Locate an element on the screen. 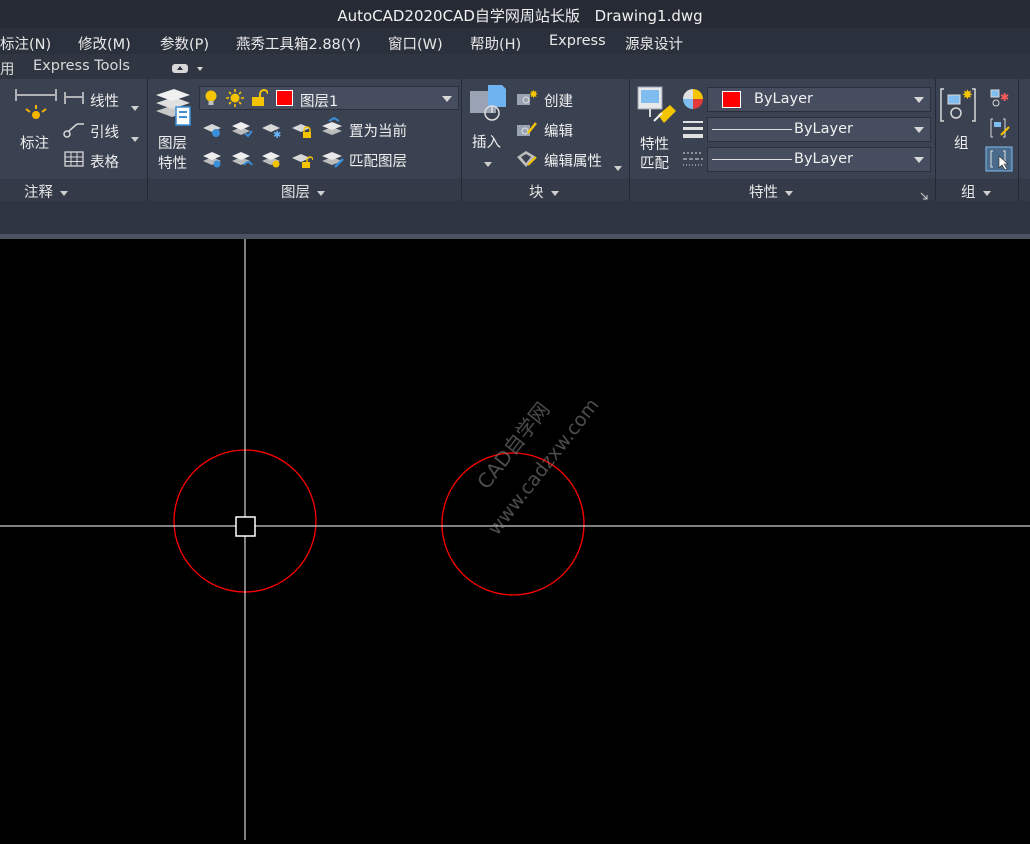 Image resolution: width=1030 pixels, height=844 pixels. insert-block-icon is located at coordinates (488, 105).